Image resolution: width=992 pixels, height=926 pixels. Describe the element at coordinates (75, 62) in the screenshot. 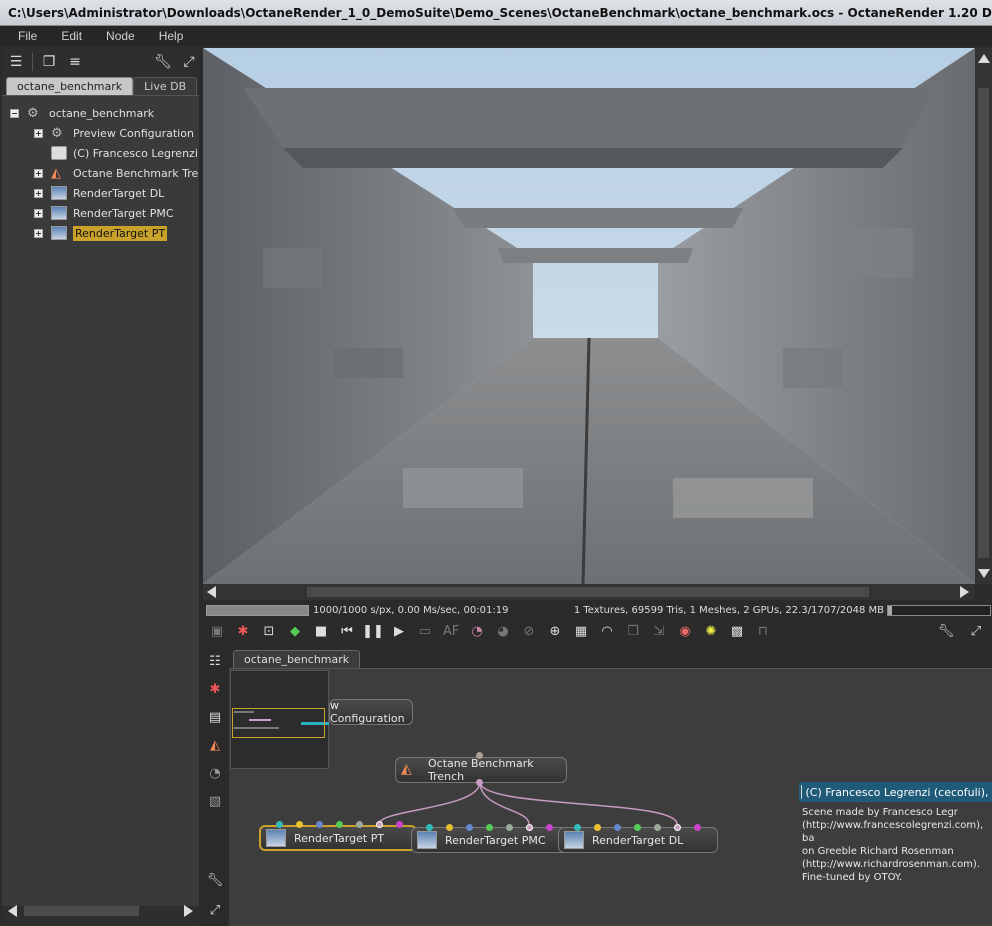

I see `collapse-icon: ≡` at that location.